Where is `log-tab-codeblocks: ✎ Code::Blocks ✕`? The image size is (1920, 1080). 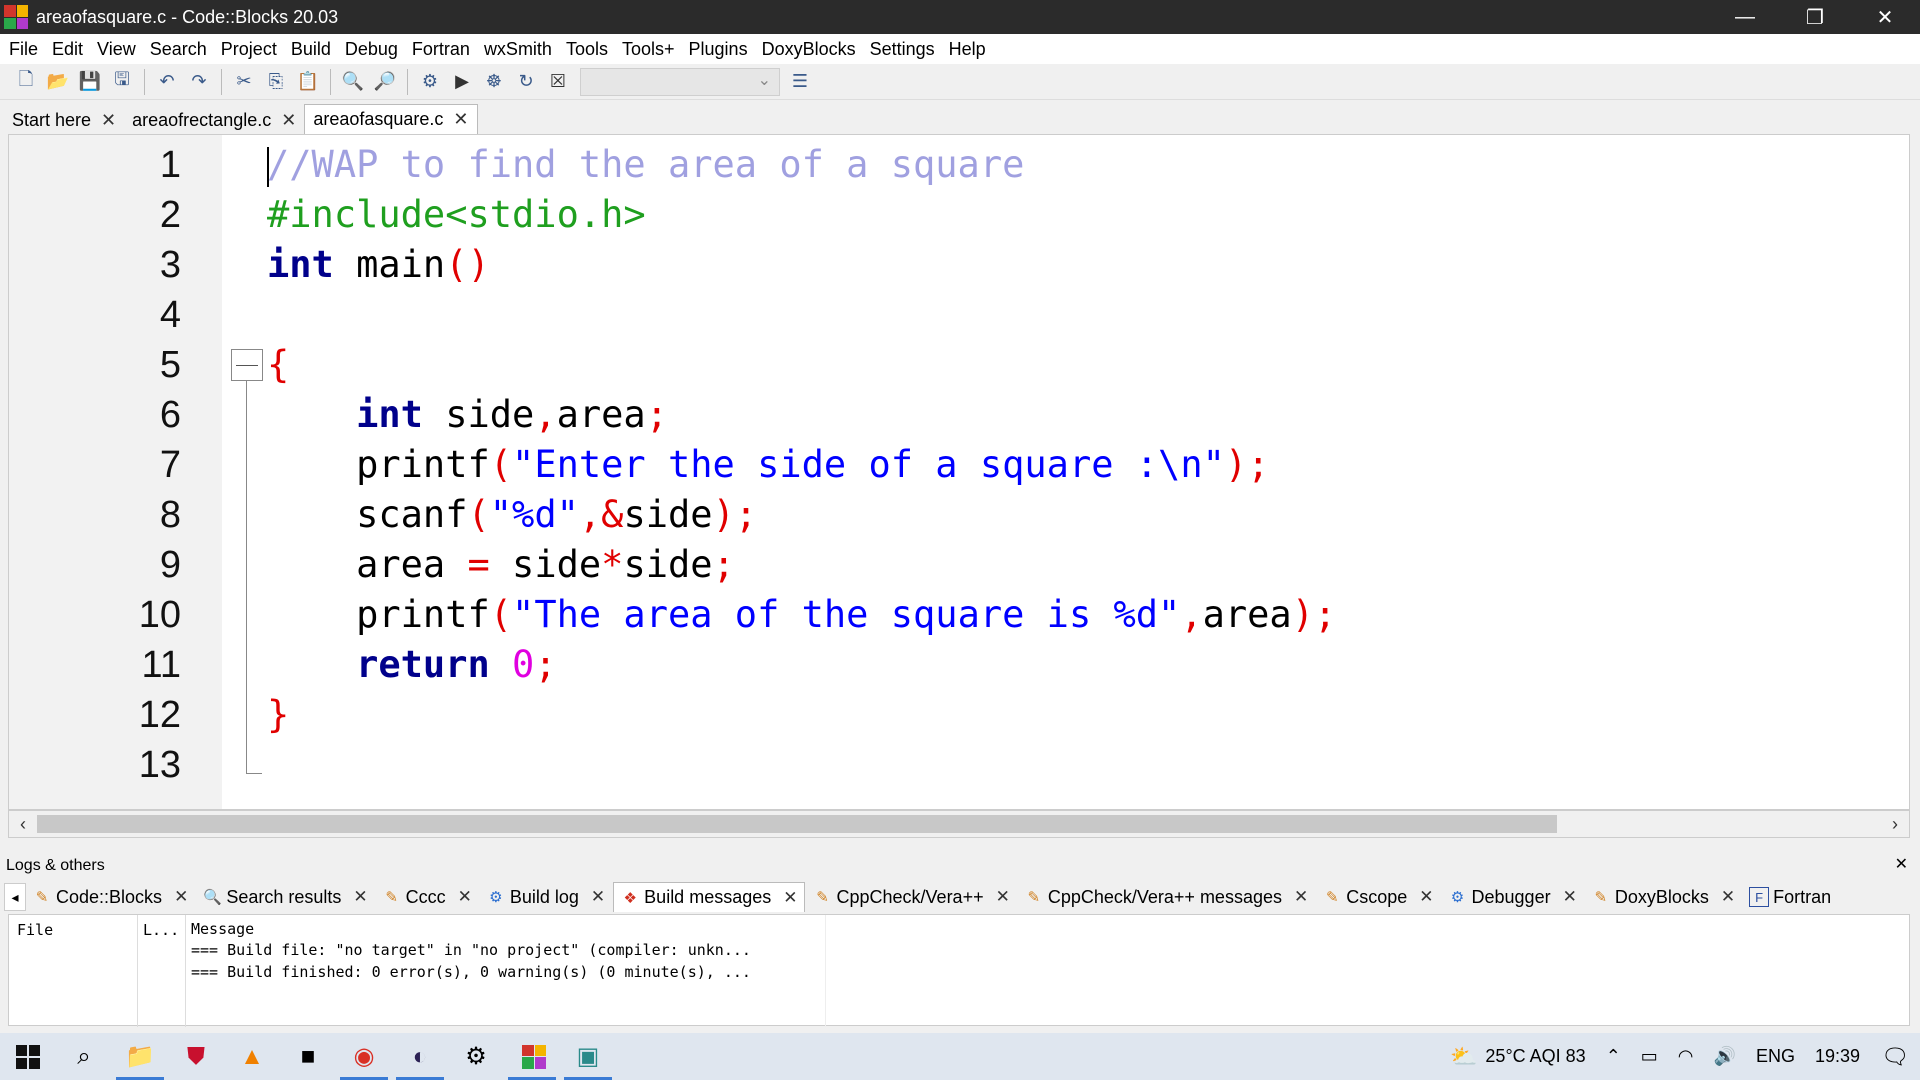
log-tab-codeblocks: ✎ Code::Blocks ✕ is located at coordinates (110, 897).